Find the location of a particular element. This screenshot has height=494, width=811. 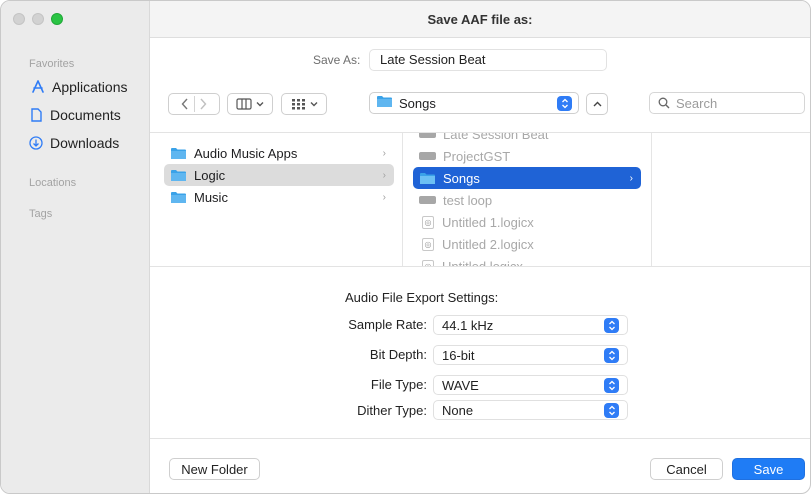

sidebar-item-label: Downloads is located at coordinates (85, 143).